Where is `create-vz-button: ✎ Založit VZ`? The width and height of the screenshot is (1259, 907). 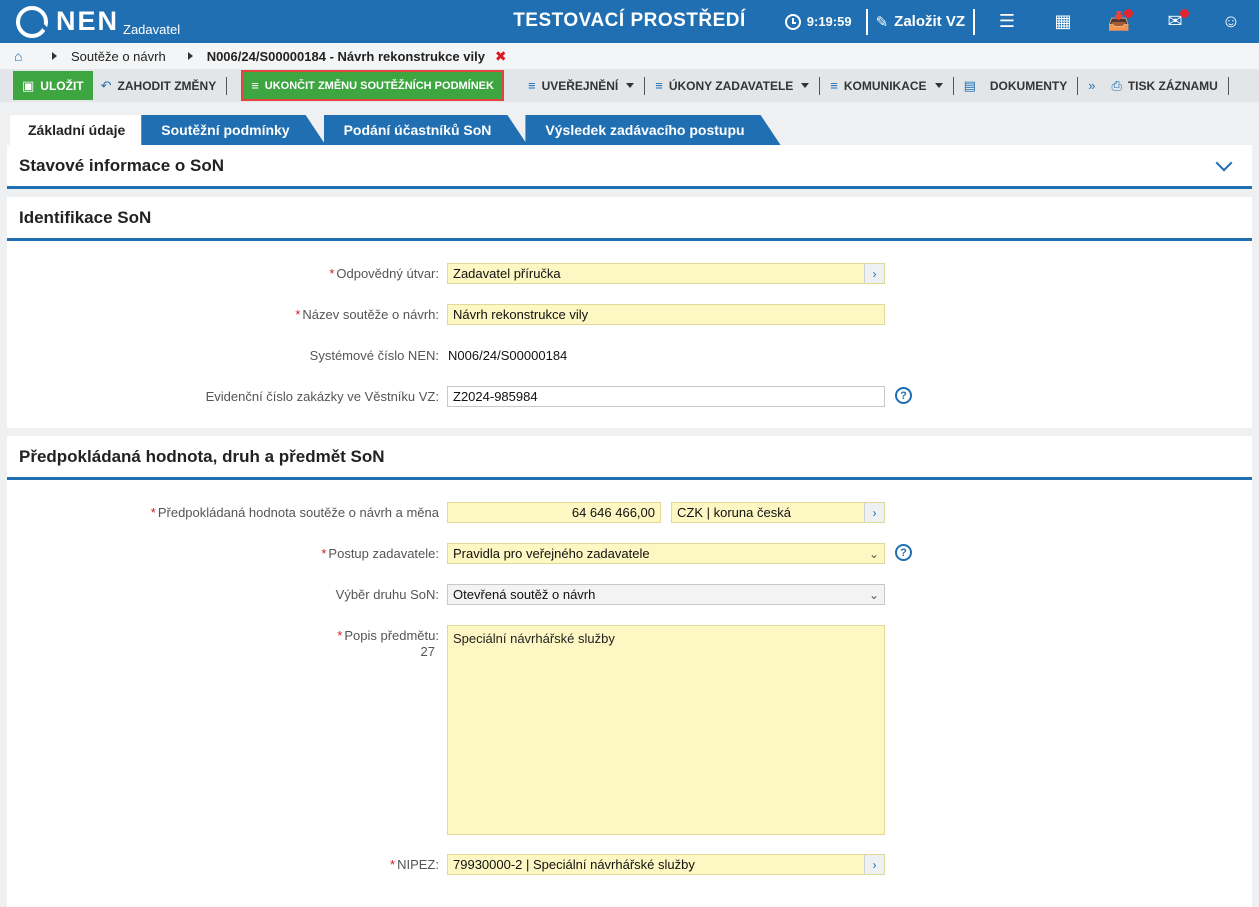 create-vz-button: ✎ Založit VZ is located at coordinates (920, 22).